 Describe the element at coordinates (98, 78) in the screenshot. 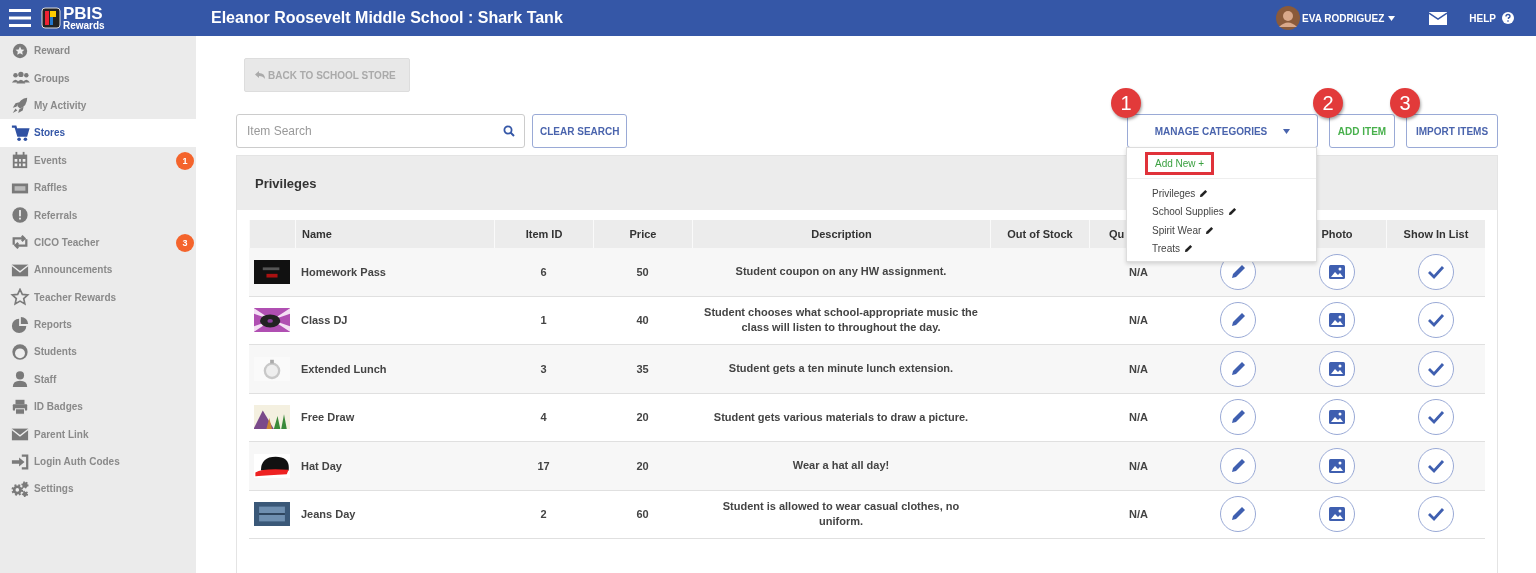

I see `sidebar-item: Groups` at that location.